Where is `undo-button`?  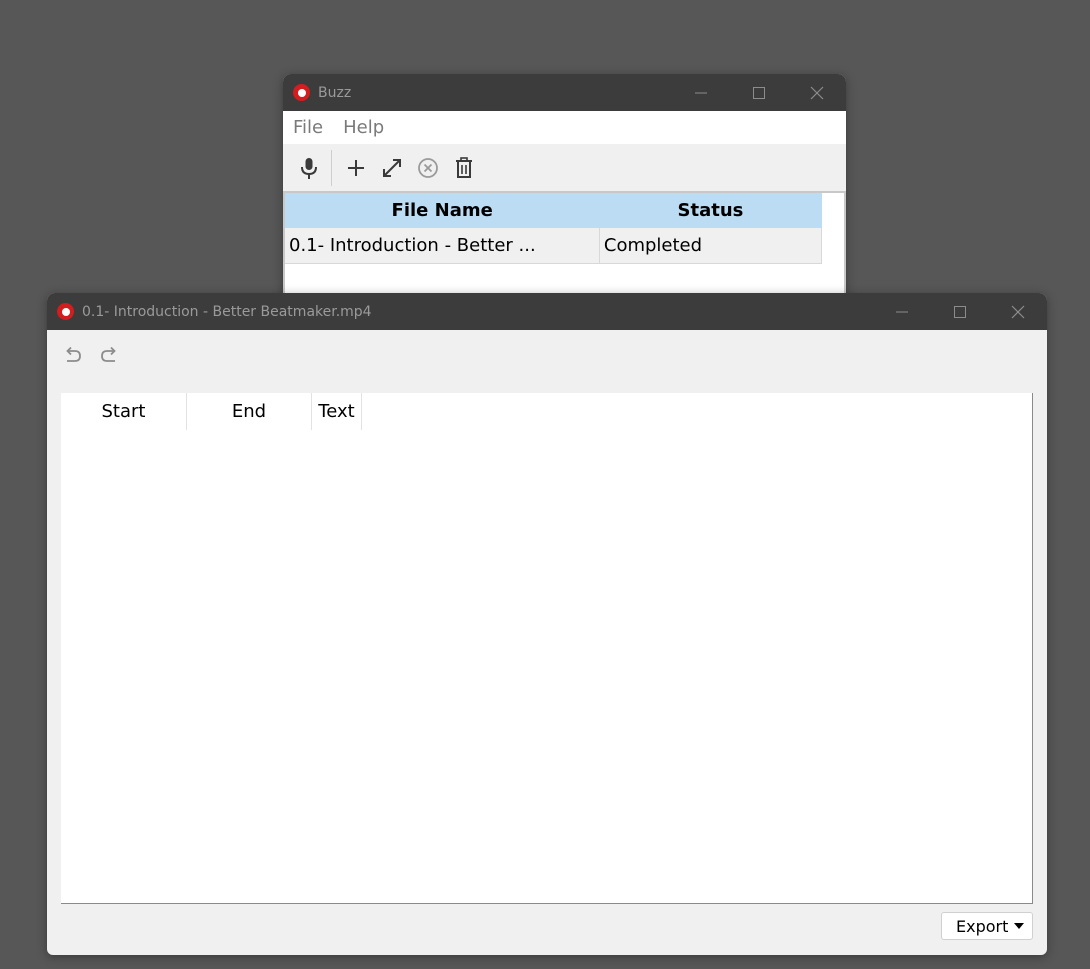
undo-button is located at coordinates (73, 355).